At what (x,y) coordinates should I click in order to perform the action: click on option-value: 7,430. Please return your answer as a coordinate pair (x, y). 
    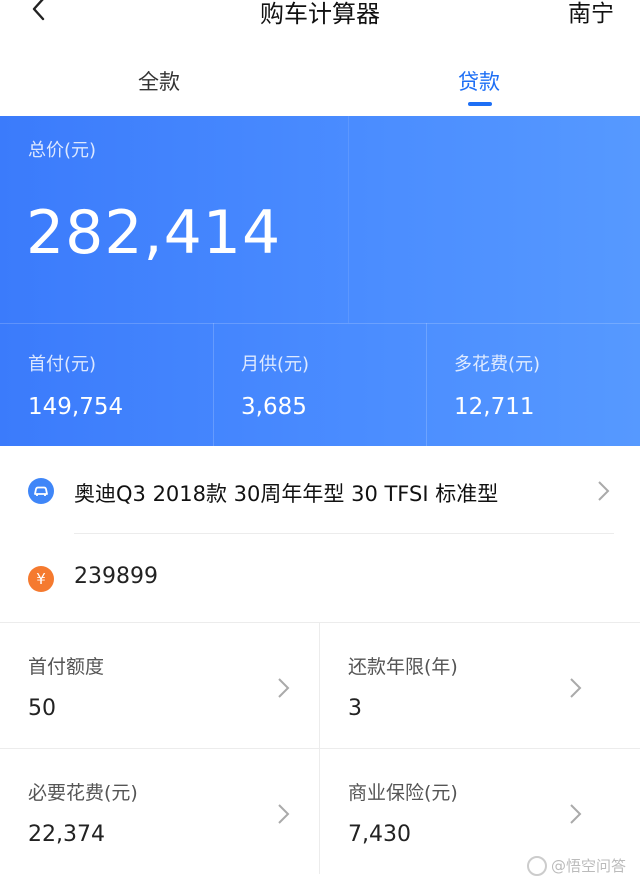
    Looking at the image, I should click on (379, 834).